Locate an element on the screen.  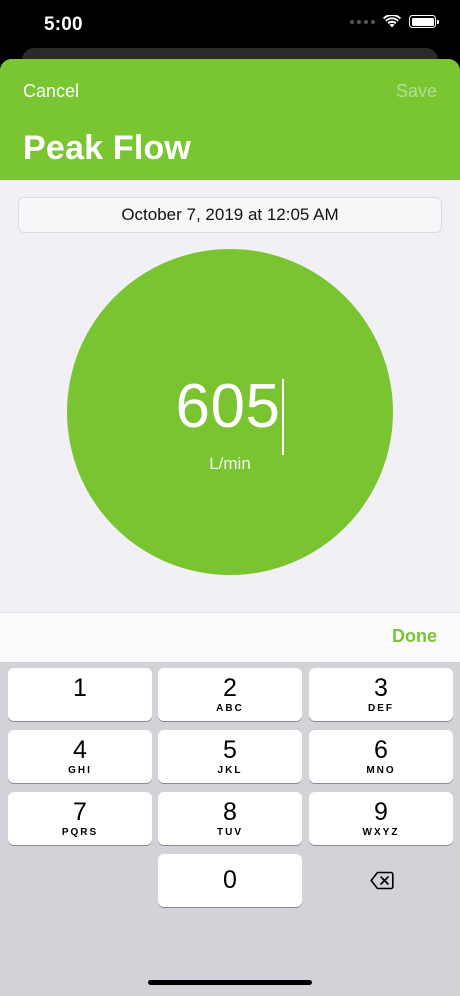
key-5: 5 JKL is located at coordinates (230, 756).